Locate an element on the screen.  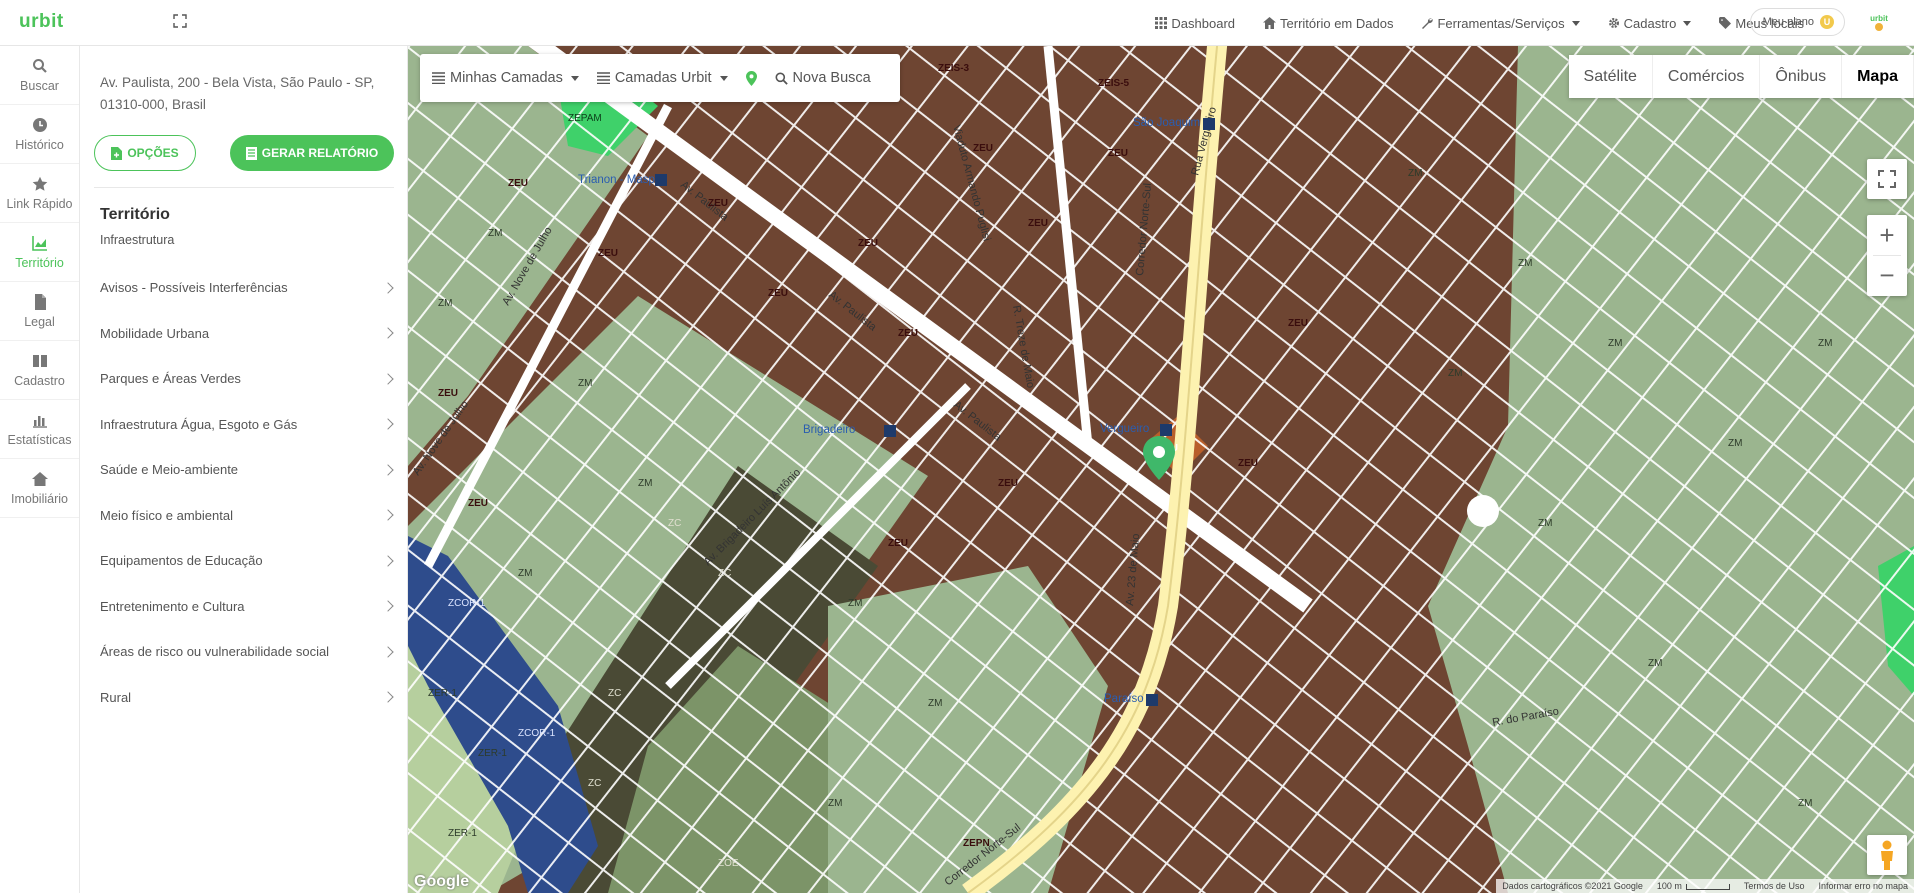
urbit-layers-dropdown: Camadas Urbit is located at coordinates (662, 78).